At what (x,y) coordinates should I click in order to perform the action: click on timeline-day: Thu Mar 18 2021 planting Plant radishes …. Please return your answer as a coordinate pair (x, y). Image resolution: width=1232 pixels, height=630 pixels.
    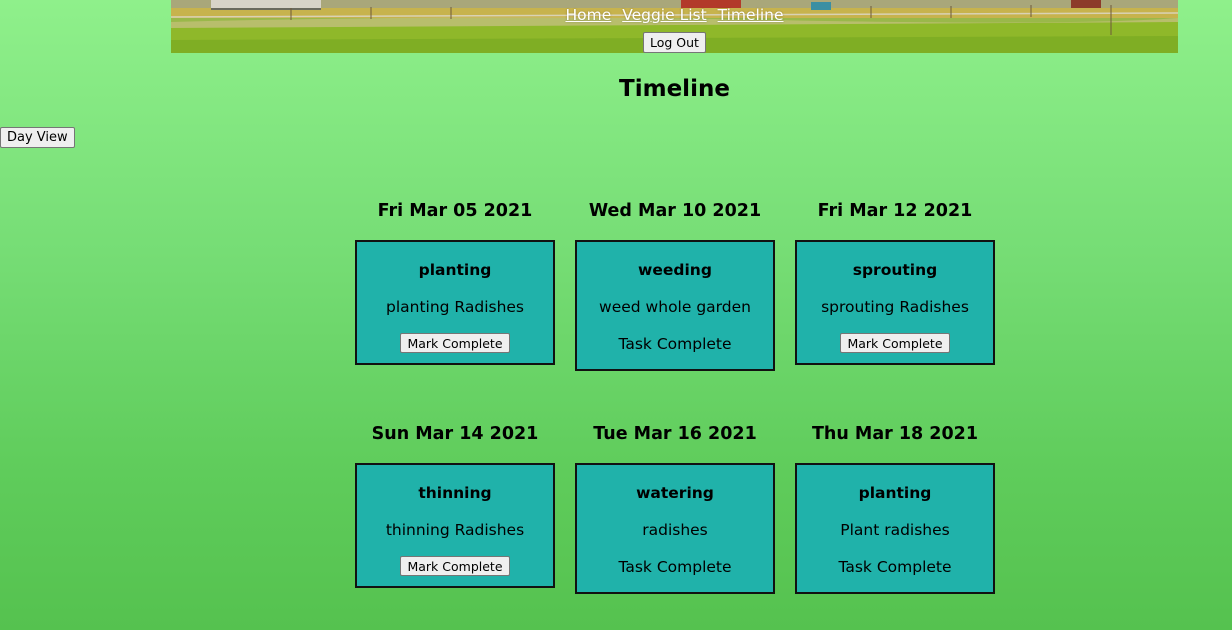
    Looking at the image, I should click on (895, 507).